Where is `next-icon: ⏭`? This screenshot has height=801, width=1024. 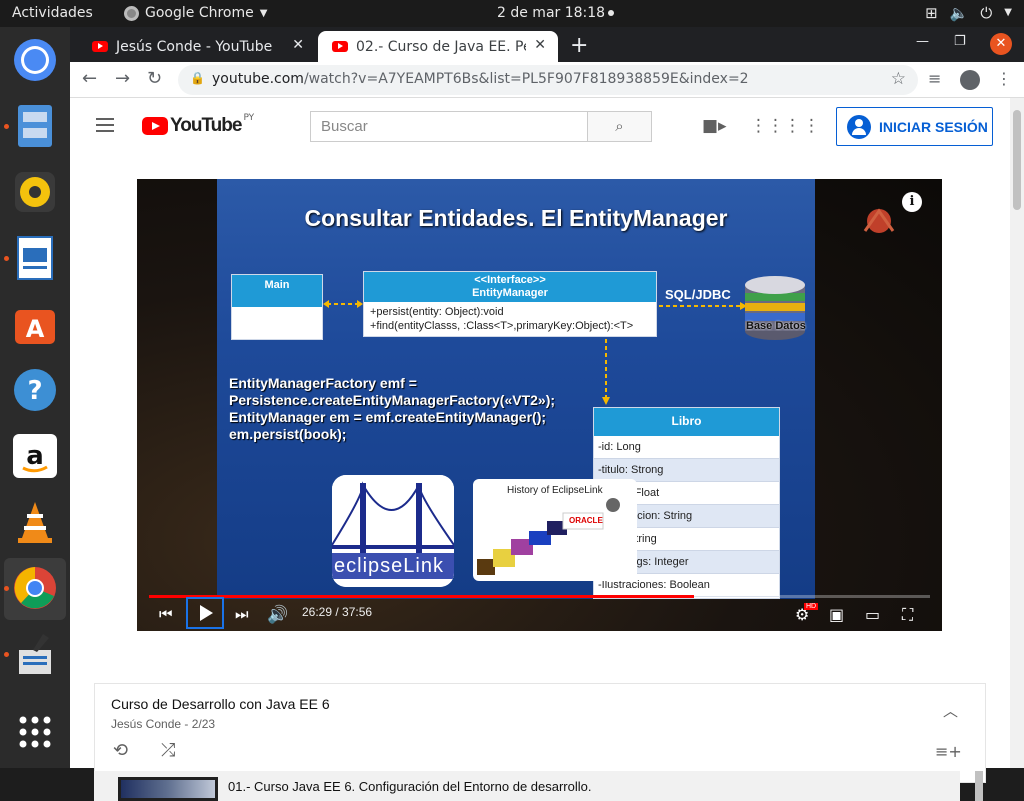
next-icon: ⏭ is located at coordinates (242, 614).